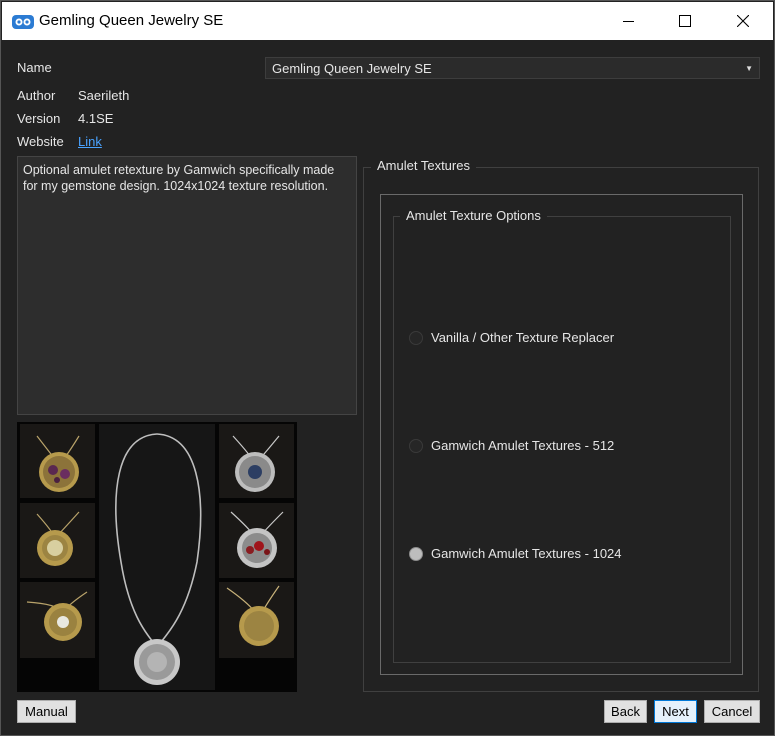  I want to click on chevron-down-icon: ▼, so click(749, 68).